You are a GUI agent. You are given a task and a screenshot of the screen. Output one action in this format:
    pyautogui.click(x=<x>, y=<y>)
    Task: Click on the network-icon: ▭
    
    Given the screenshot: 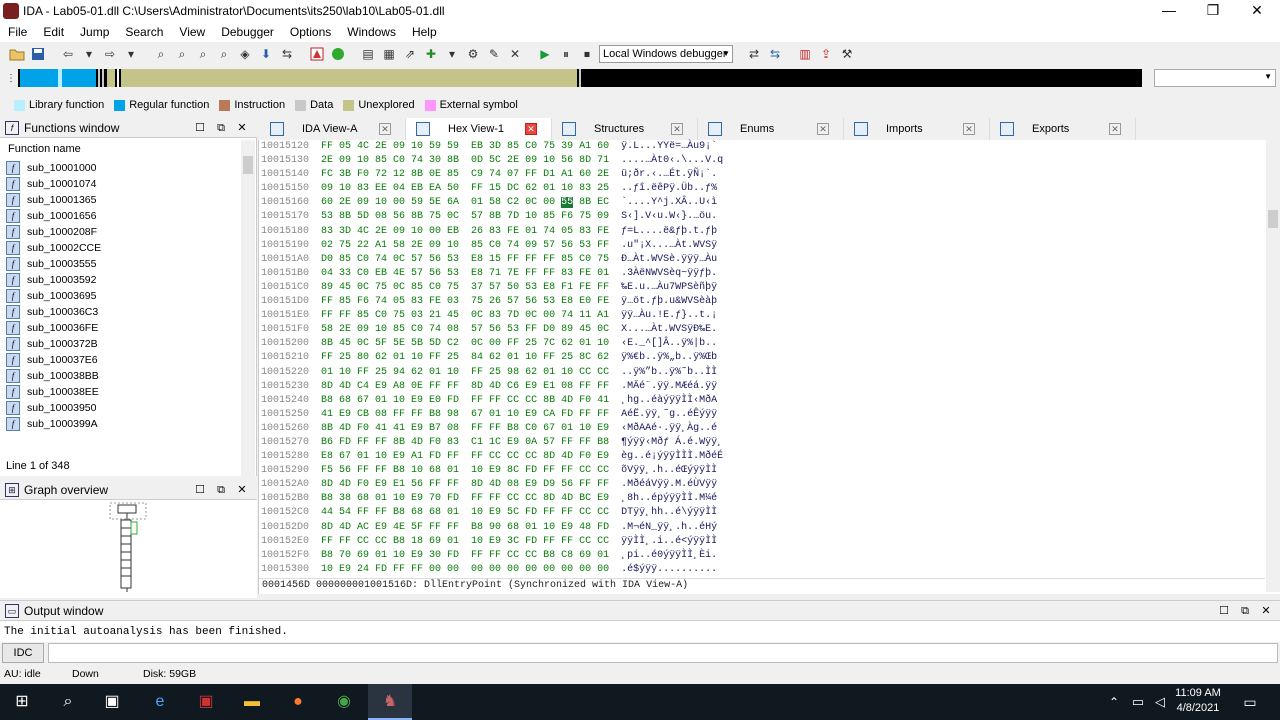 What is the action you would take?
    pyautogui.click(x=1138, y=702)
    